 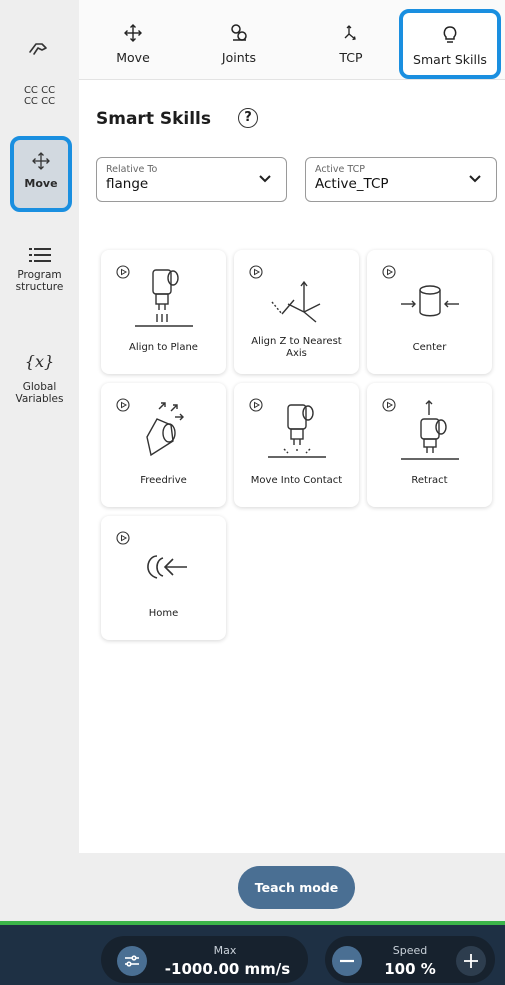 I want to click on robot-arm-logo-icon, so click(x=39, y=48).